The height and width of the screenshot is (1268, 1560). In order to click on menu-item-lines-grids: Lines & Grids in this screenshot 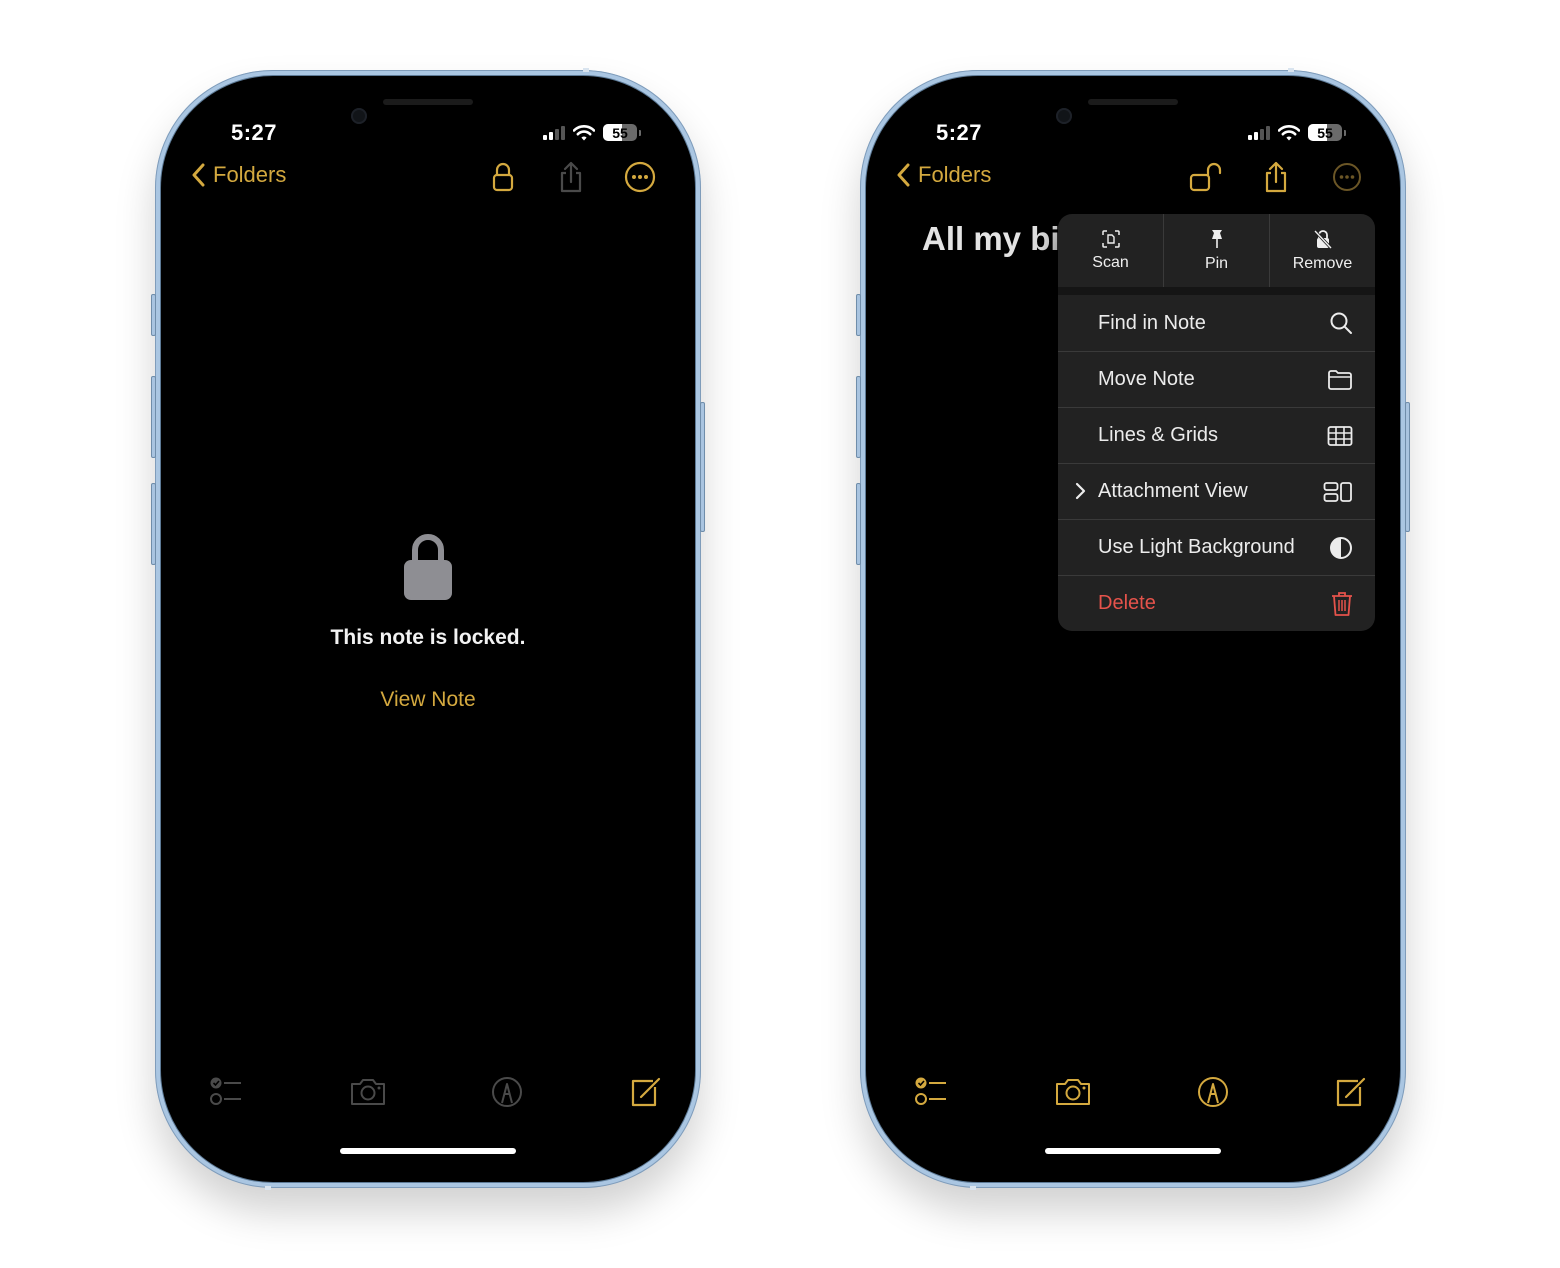, I will do `click(1216, 435)`.